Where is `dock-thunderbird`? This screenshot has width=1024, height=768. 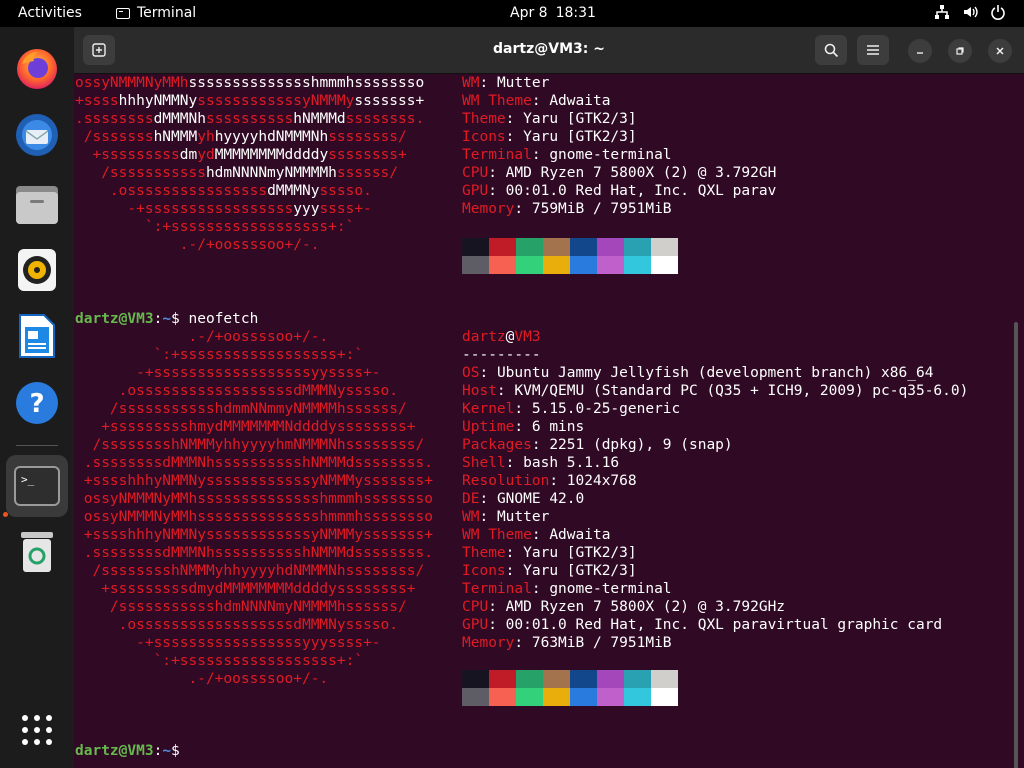
dock-thunderbird is located at coordinates (37, 135).